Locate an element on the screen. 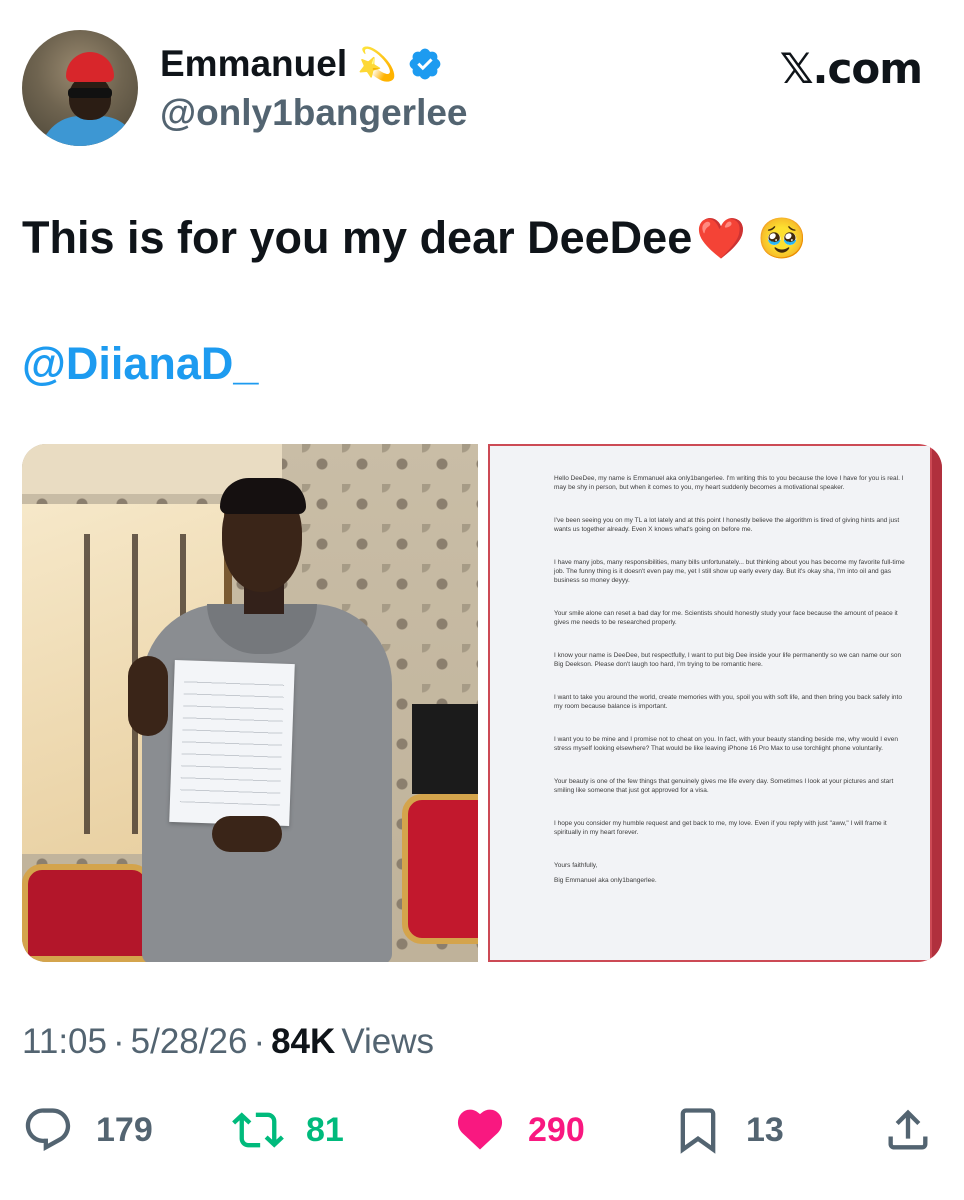 The height and width of the screenshot is (1200, 964). verified-badge-icon is located at coordinates (425, 64).